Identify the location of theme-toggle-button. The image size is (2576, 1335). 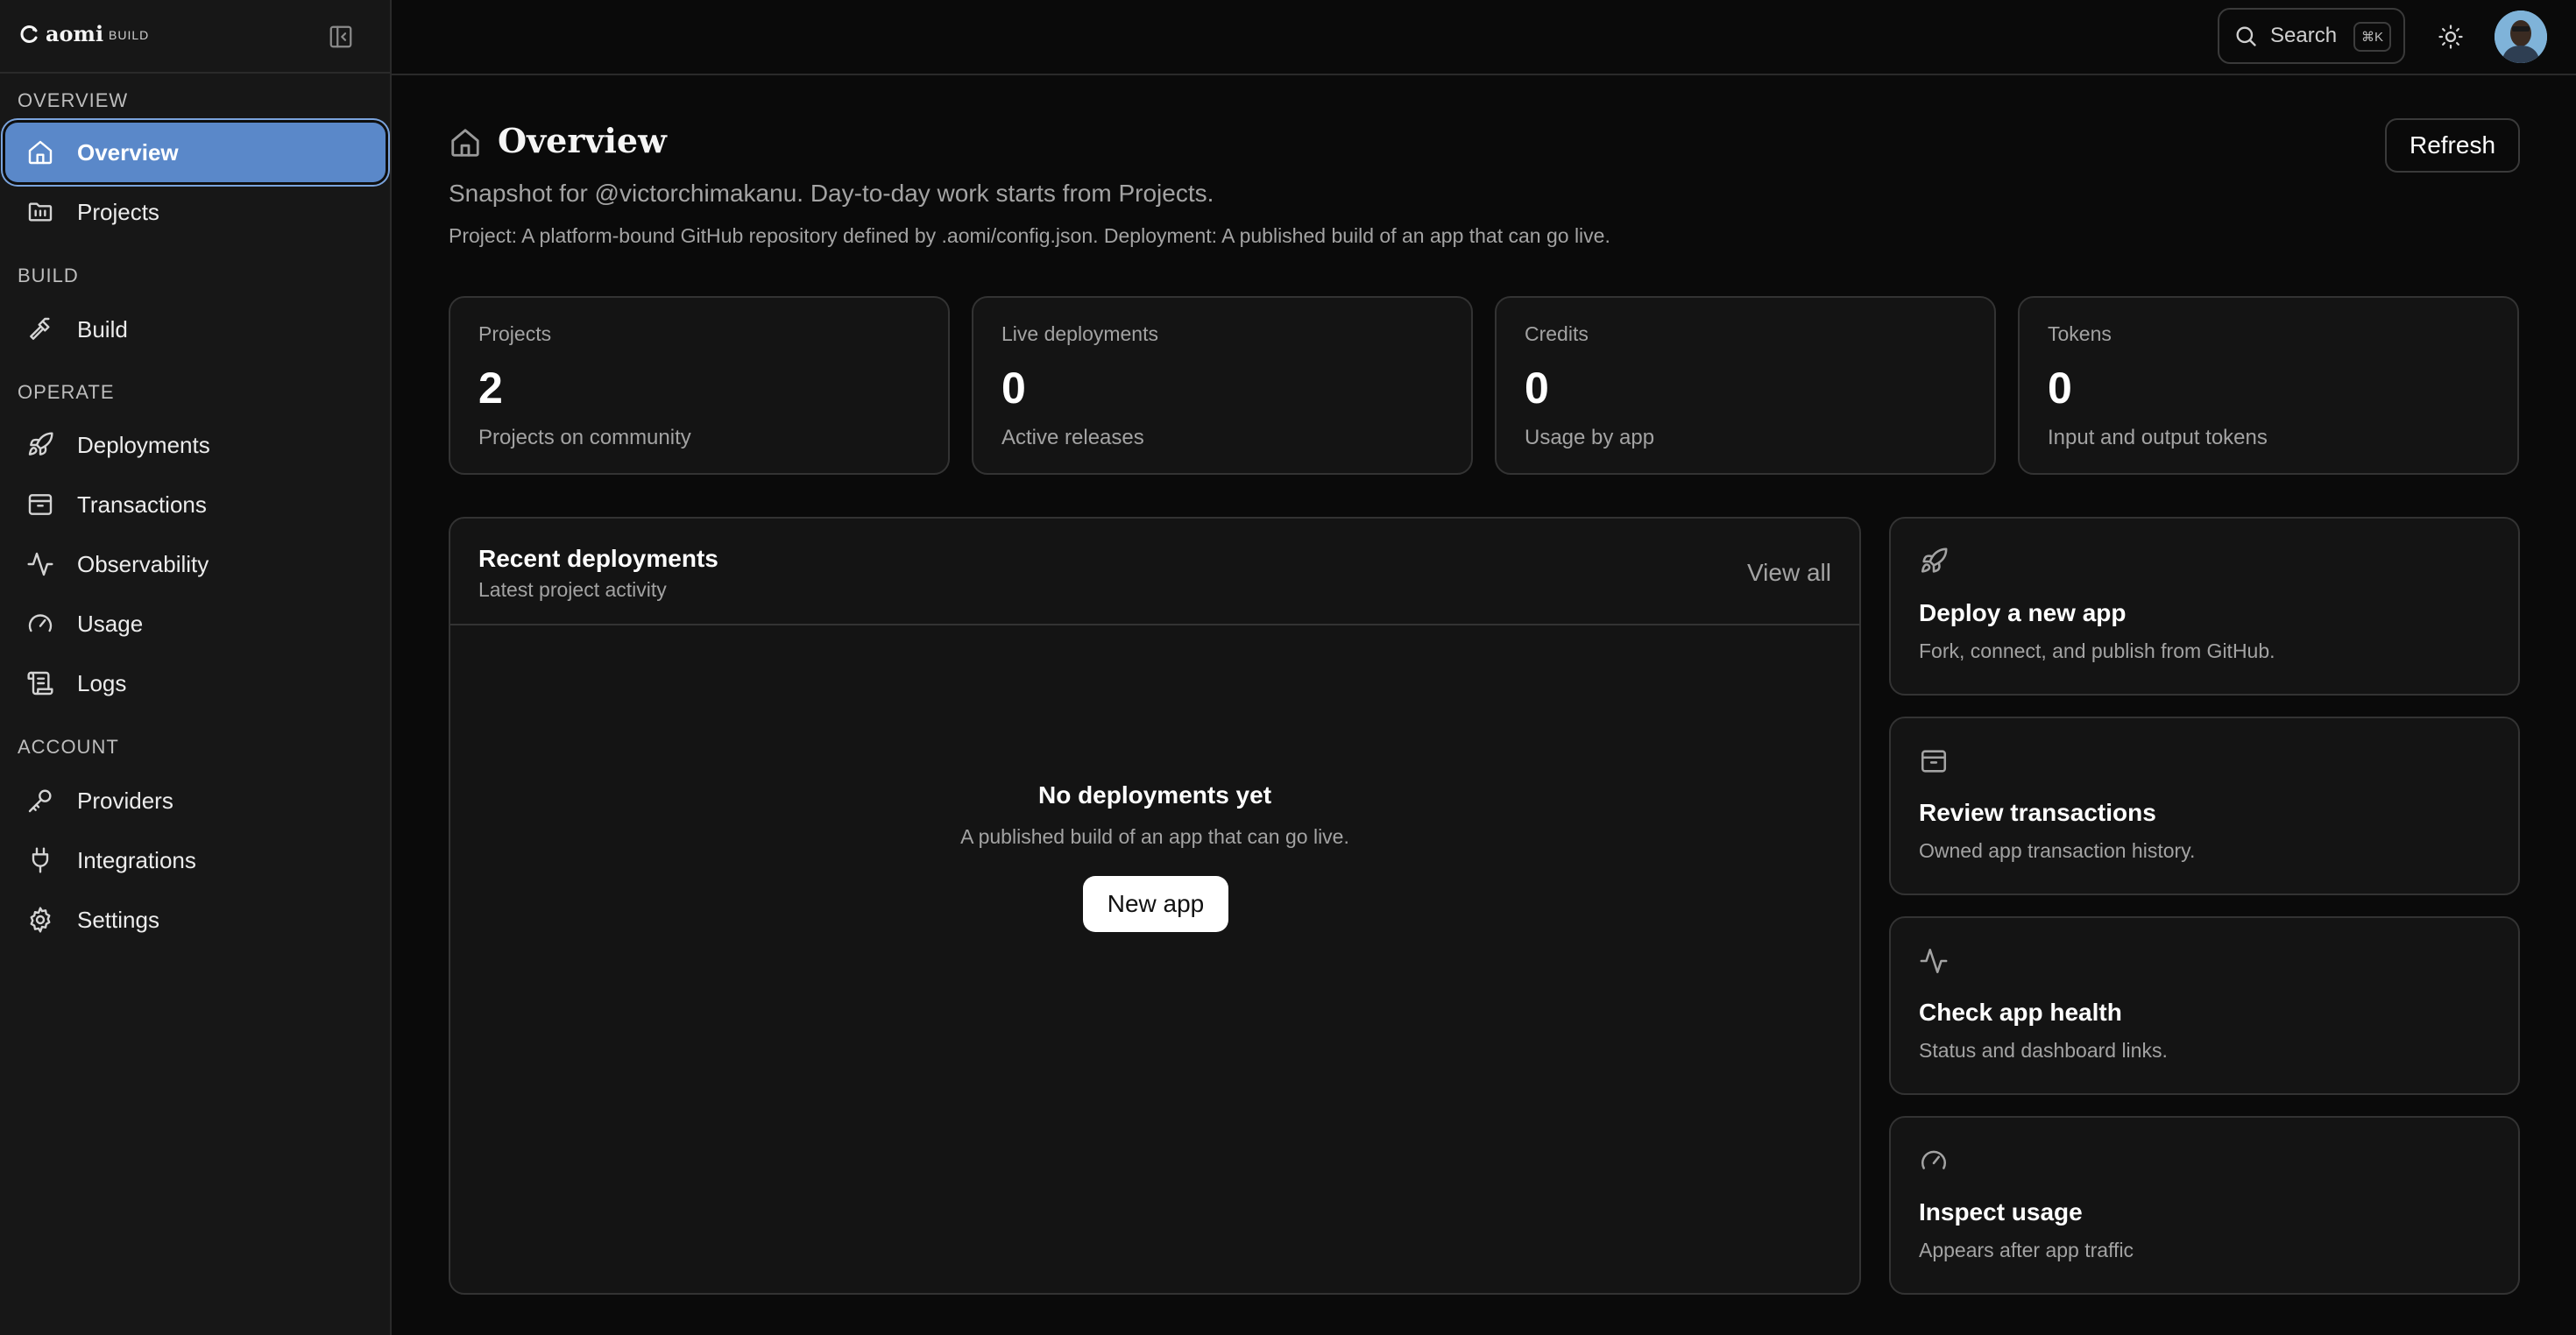
(2450, 36).